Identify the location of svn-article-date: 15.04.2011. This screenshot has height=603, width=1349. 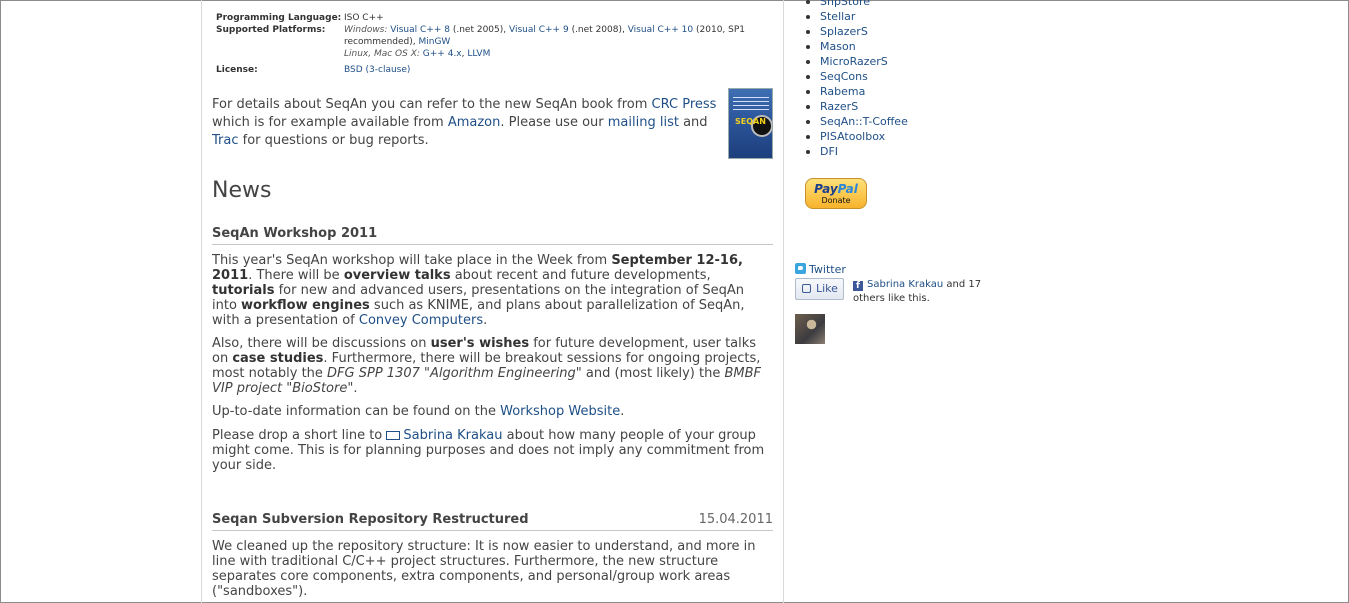
(735, 519).